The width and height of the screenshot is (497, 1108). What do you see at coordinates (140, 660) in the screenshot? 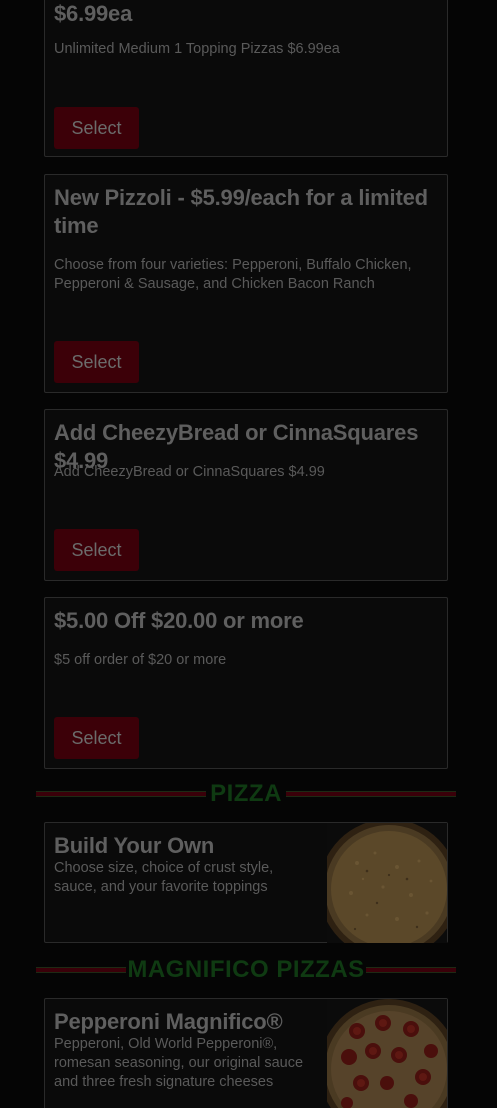
I see `deal-description: $5 off order of $20 or more` at bounding box center [140, 660].